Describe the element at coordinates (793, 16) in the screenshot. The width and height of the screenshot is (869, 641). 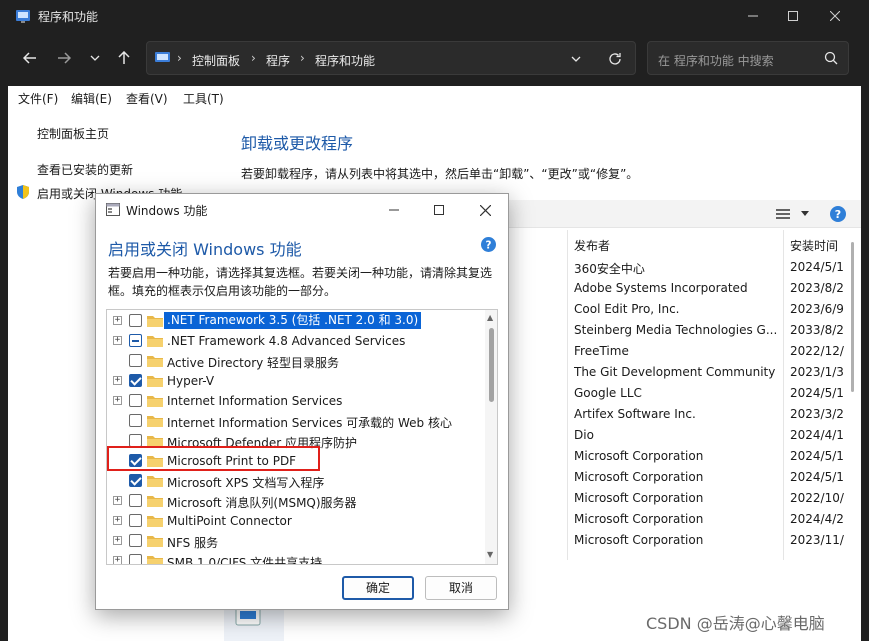
I see `maximize-button` at that location.